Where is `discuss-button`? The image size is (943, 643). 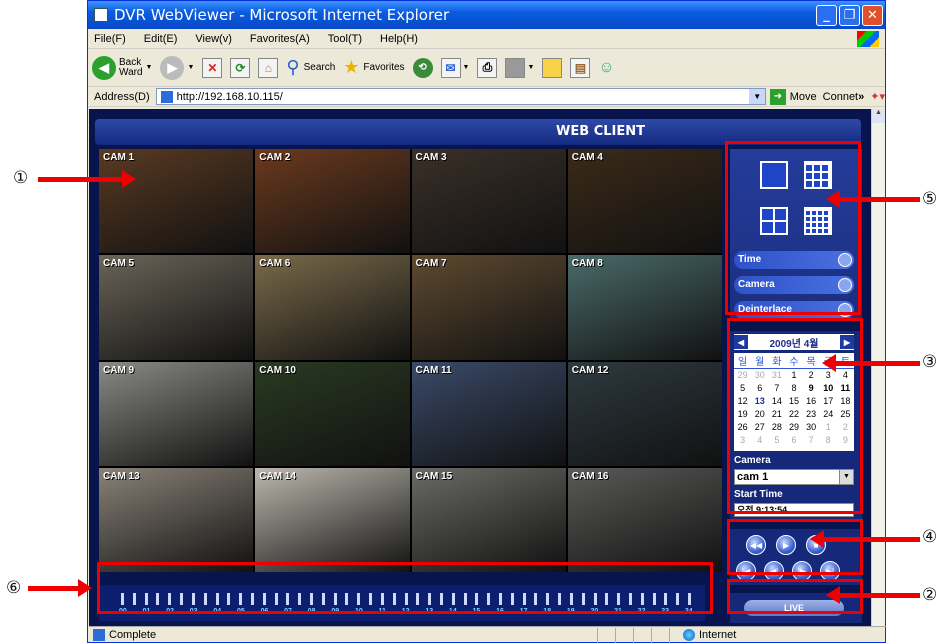 discuss-button is located at coordinates (552, 67).